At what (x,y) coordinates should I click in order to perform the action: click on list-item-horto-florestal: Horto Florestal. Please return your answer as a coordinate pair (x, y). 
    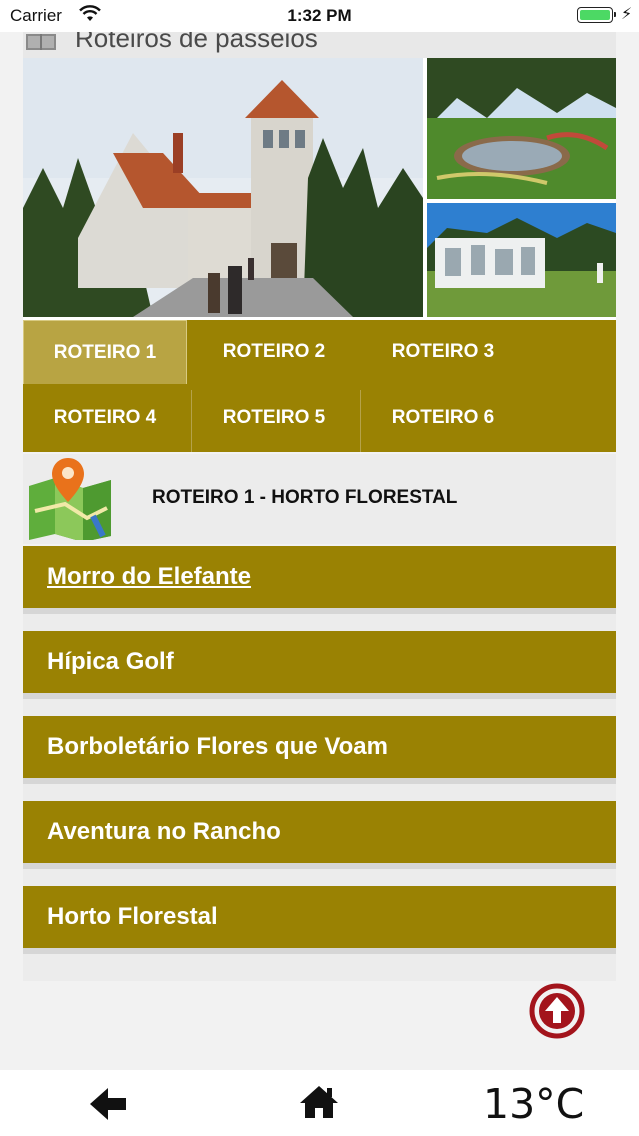
    Looking at the image, I should click on (319, 917).